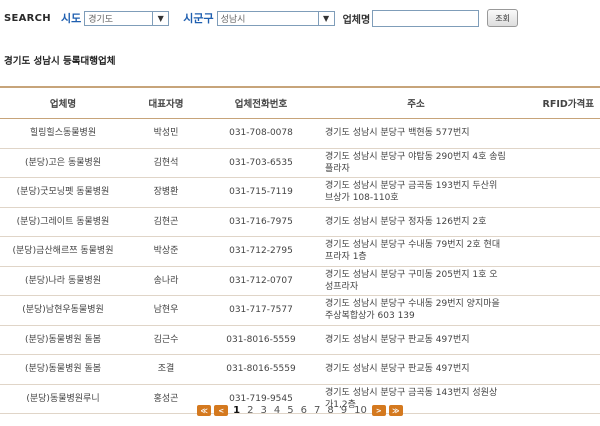 The width and height of the screenshot is (600, 426). What do you see at coordinates (63, 163) in the screenshot?
I see `cell-business-name: (분당)고은 동물병원` at bounding box center [63, 163].